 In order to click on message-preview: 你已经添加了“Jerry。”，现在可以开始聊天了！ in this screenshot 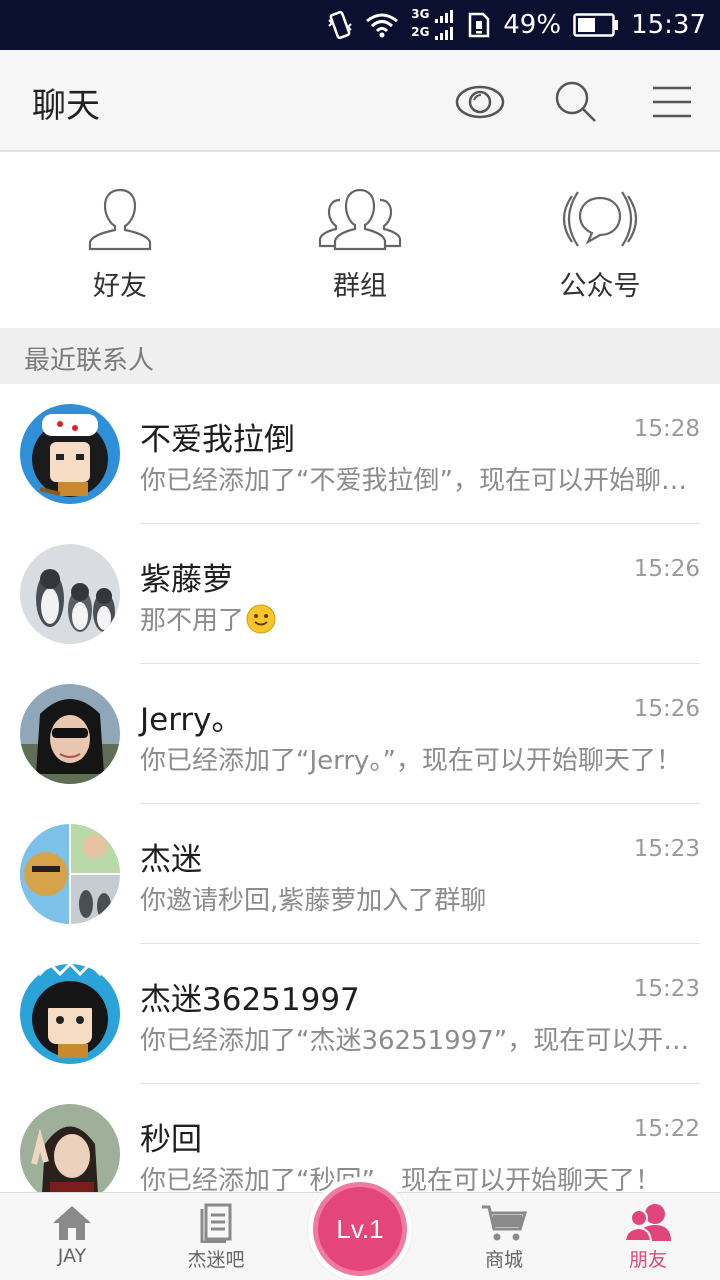, I will do `click(411, 761)`.